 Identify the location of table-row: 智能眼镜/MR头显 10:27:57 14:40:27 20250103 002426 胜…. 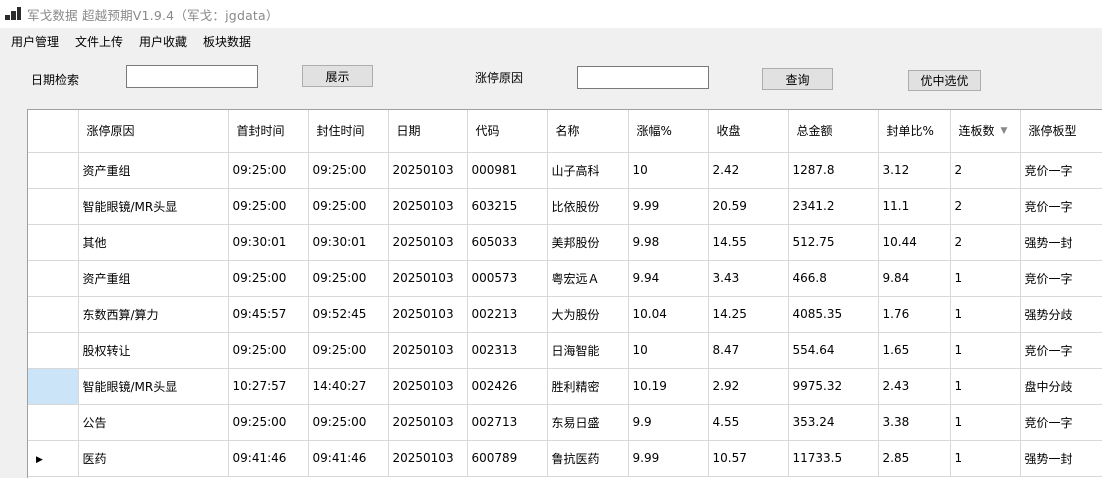
(565, 386).